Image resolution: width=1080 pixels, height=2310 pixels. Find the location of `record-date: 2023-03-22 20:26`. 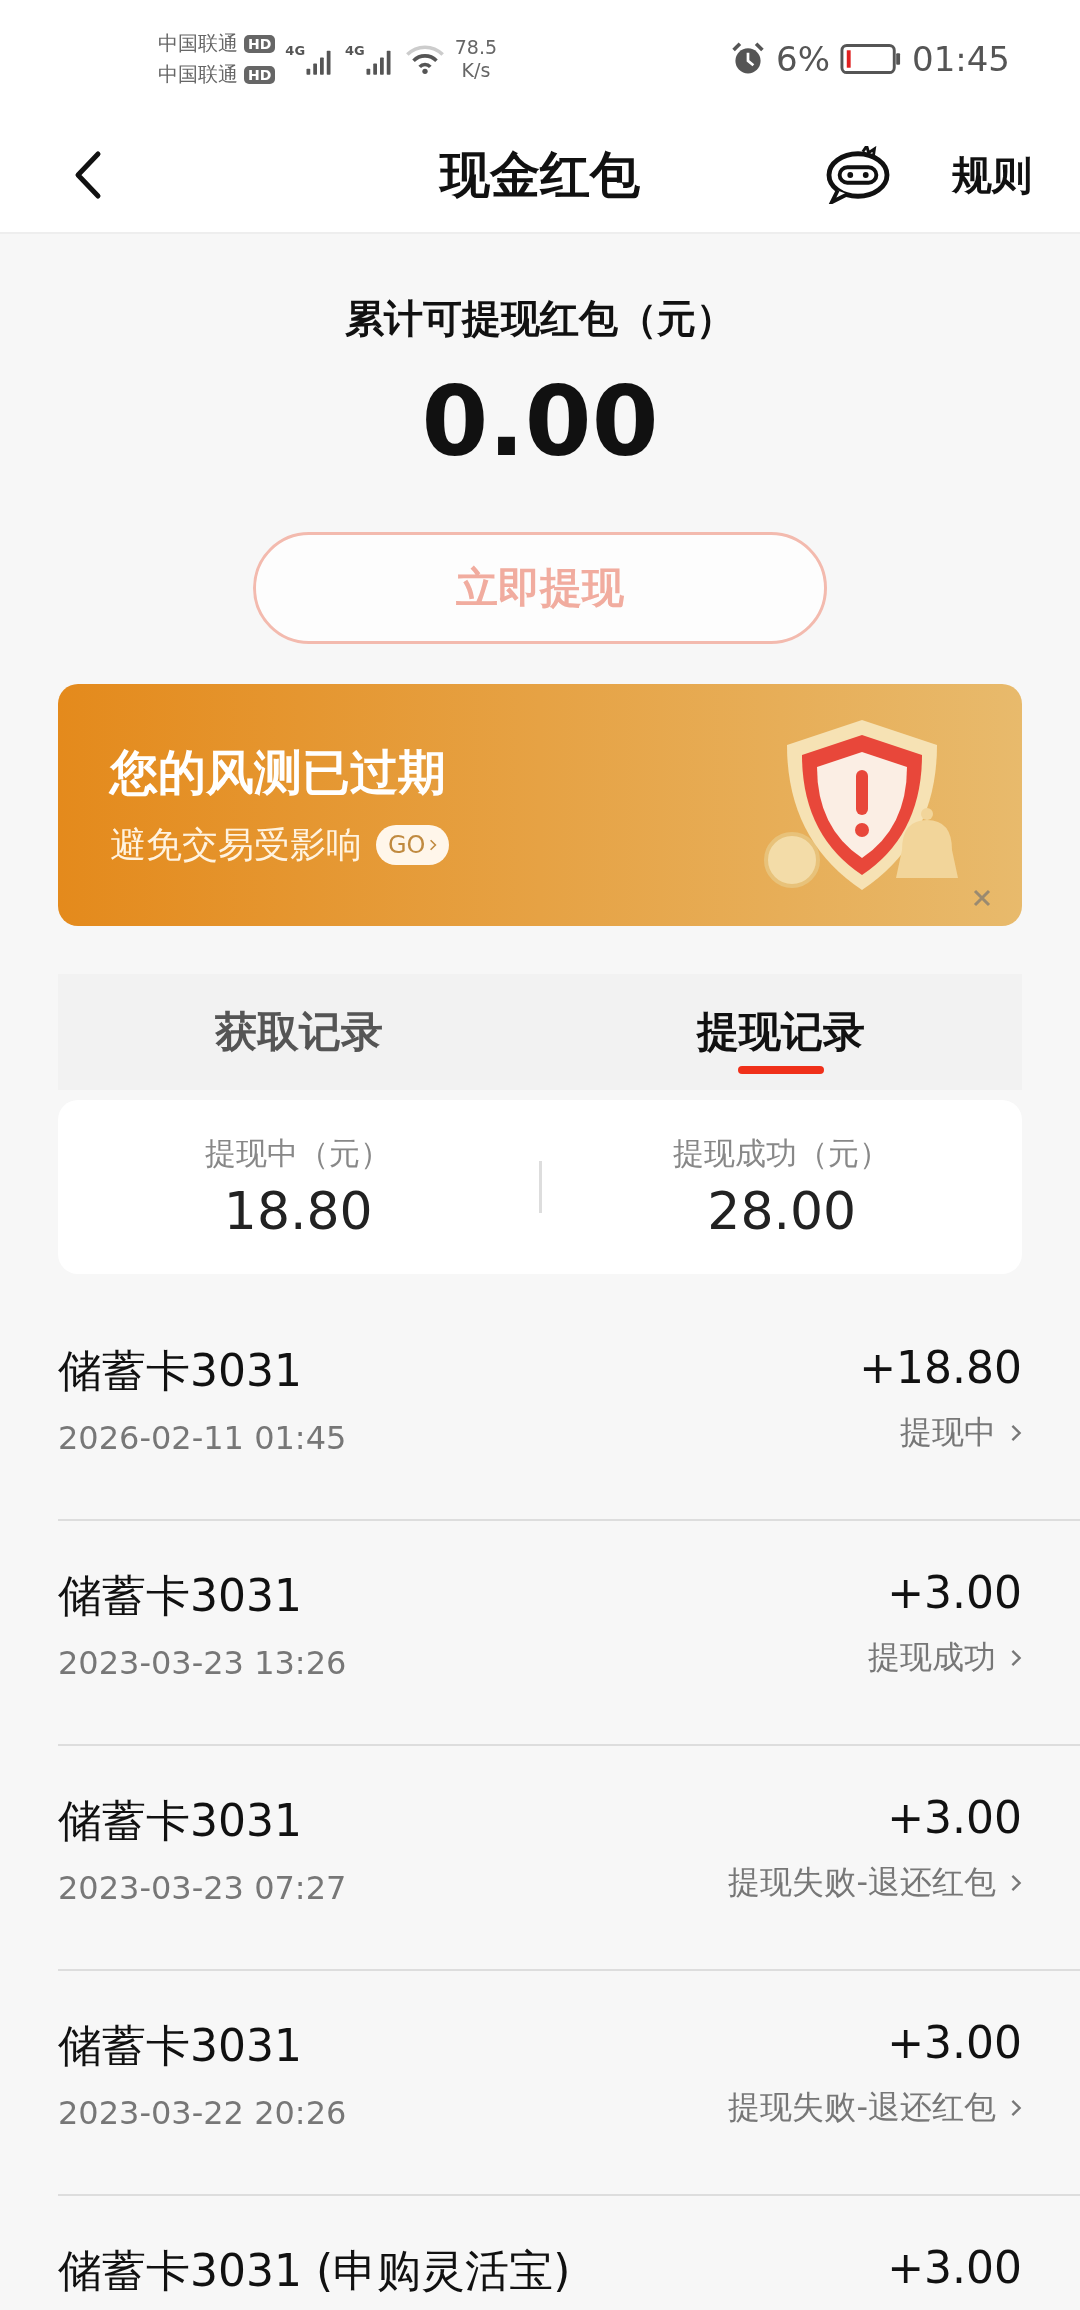

record-date: 2023-03-22 20:26 is located at coordinates (202, 2113).